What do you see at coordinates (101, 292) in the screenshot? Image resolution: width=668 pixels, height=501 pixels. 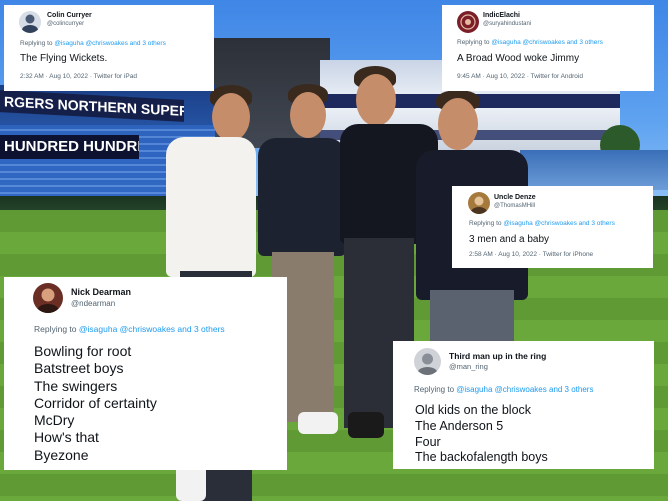 I see `display-name: Nick Dearman` at bounding box center [101, 292].